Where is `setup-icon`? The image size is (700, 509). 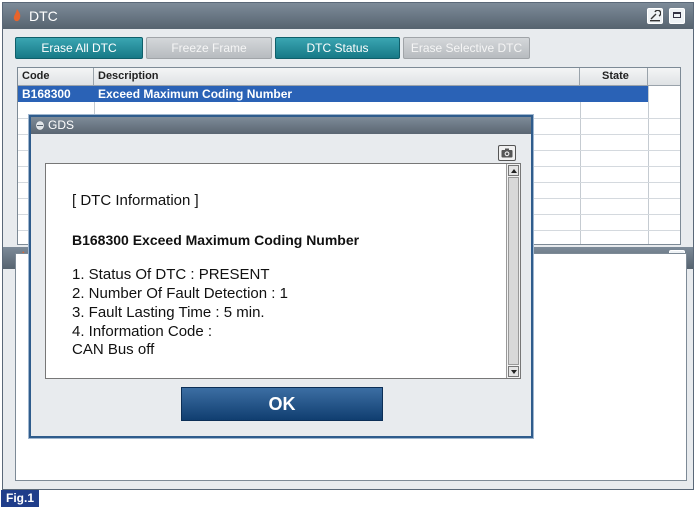
setup-icon is located at coordinates (655, 16).